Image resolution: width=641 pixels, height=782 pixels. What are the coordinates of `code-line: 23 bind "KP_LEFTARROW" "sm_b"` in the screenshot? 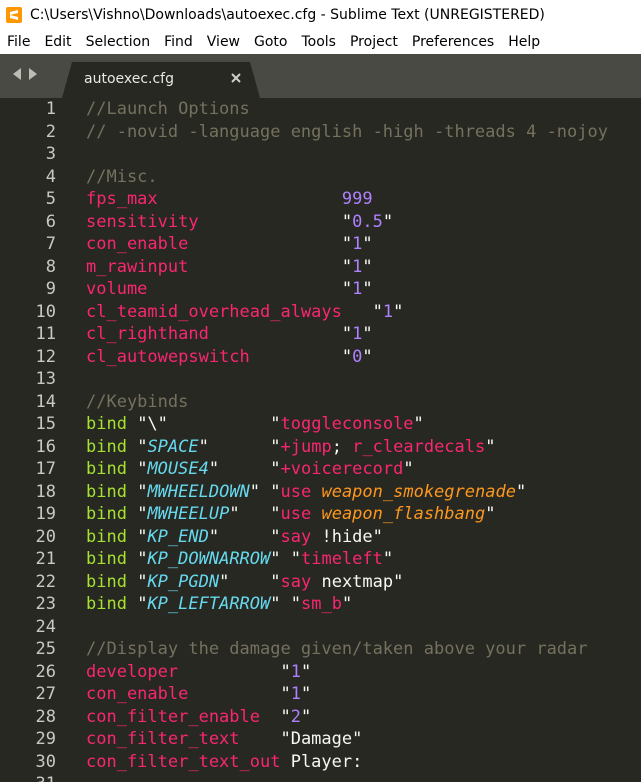 It's located at (320, 604).